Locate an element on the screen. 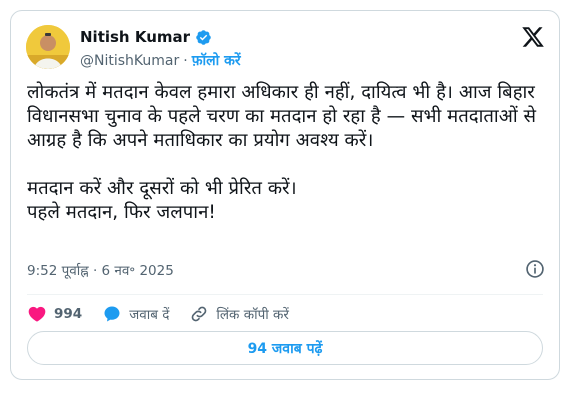 The width and height of the screenshot is (570, 412). avatar is located at coordinates (48, 47).